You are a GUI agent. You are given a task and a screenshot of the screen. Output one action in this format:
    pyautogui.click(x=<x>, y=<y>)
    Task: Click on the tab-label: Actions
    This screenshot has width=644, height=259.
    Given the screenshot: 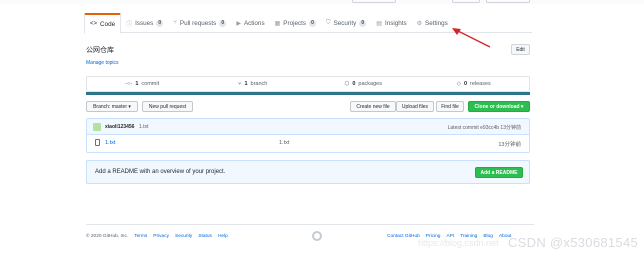 What is the action you would take?
    pyautogui.click(x=254, y=23)
    